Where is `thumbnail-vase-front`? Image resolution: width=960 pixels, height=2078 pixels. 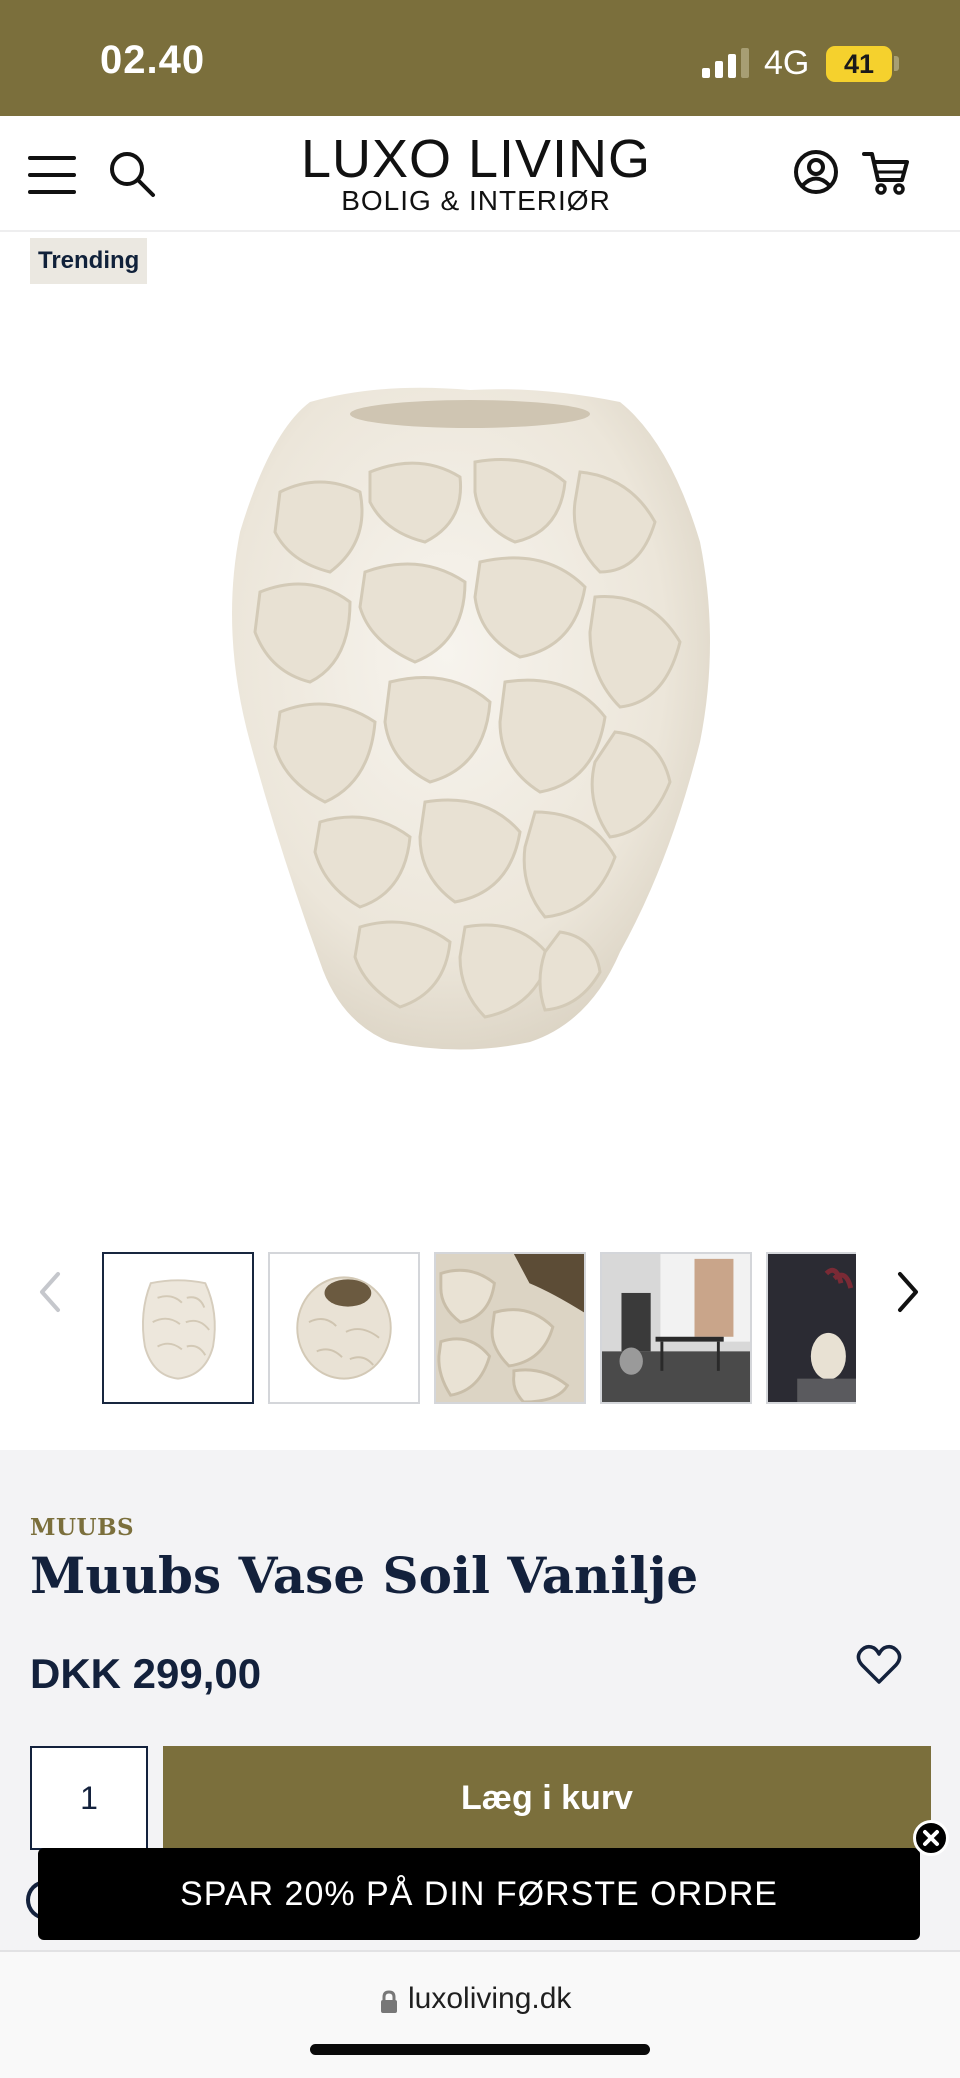
thumbnail-vase-front is located at coordinates (178, 1328).